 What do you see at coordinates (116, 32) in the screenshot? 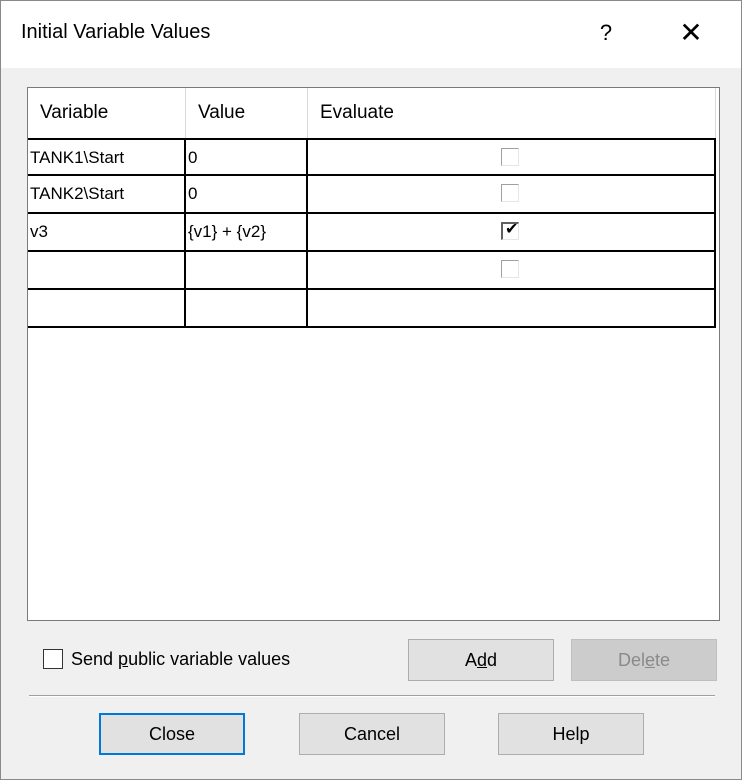
I see `dialog-title: Initial Variable Values` at bounding box center [116, 32].